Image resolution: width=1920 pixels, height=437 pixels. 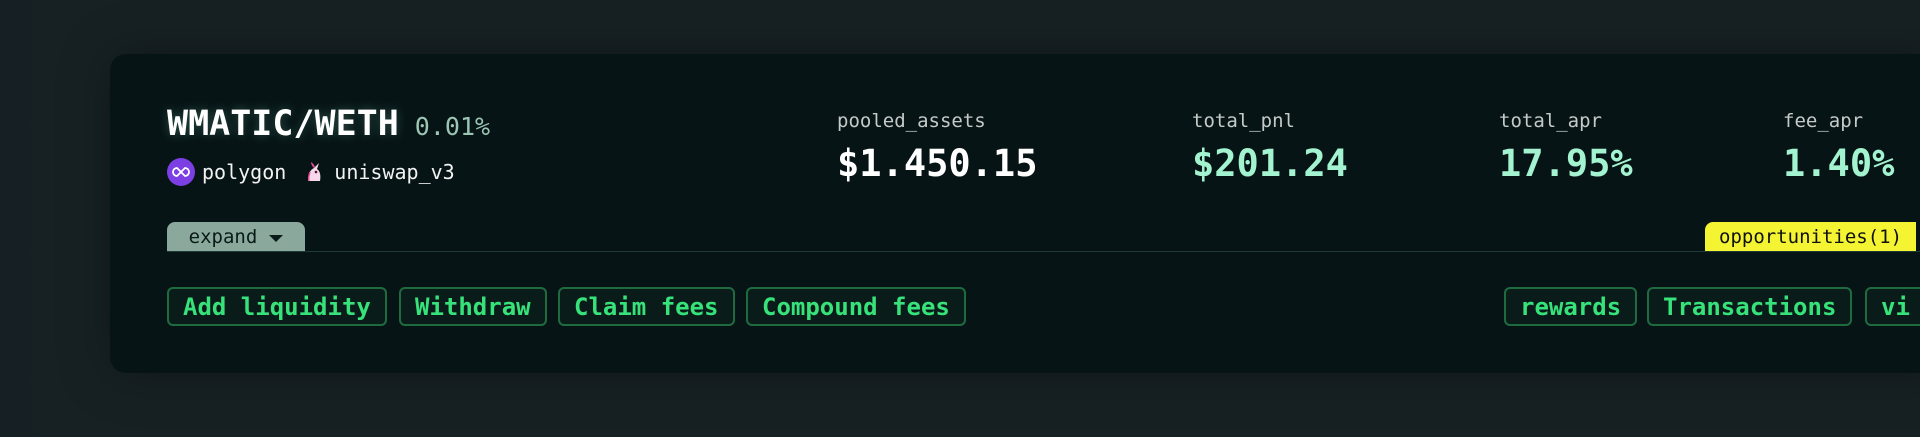 What do you see at coordinates (1566, 163) in the screenshot?
I see `stat-value: 17.95%` at bounding box center [1566, 163].